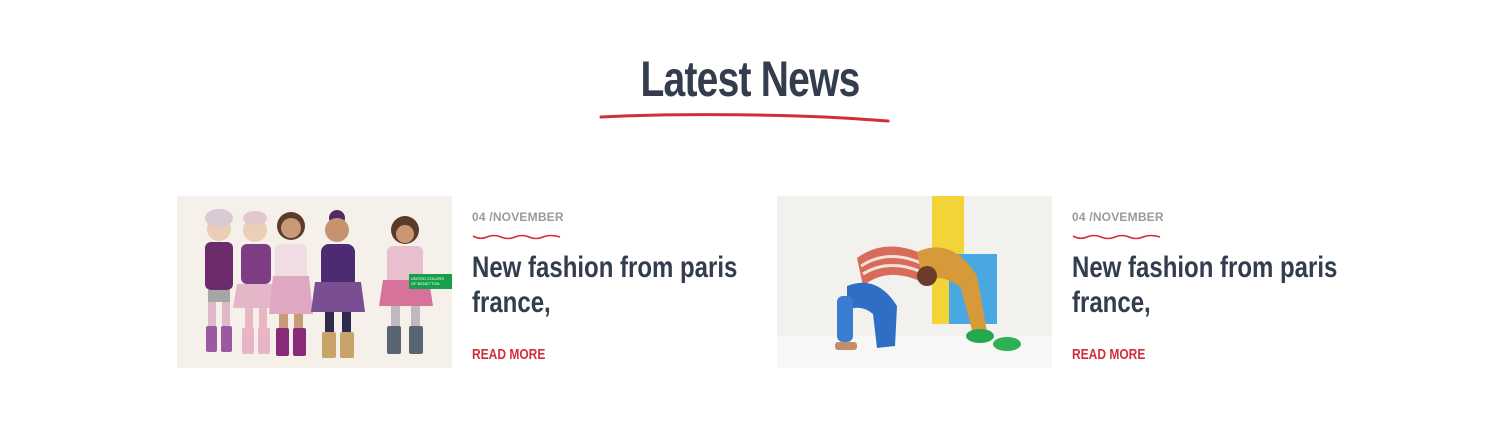 The height and width of the screenshot is (433, 1500). I want to click on kids-in-winter-outfits-photo: UNITED COLORS OF BENETTON., so click(314, 282).